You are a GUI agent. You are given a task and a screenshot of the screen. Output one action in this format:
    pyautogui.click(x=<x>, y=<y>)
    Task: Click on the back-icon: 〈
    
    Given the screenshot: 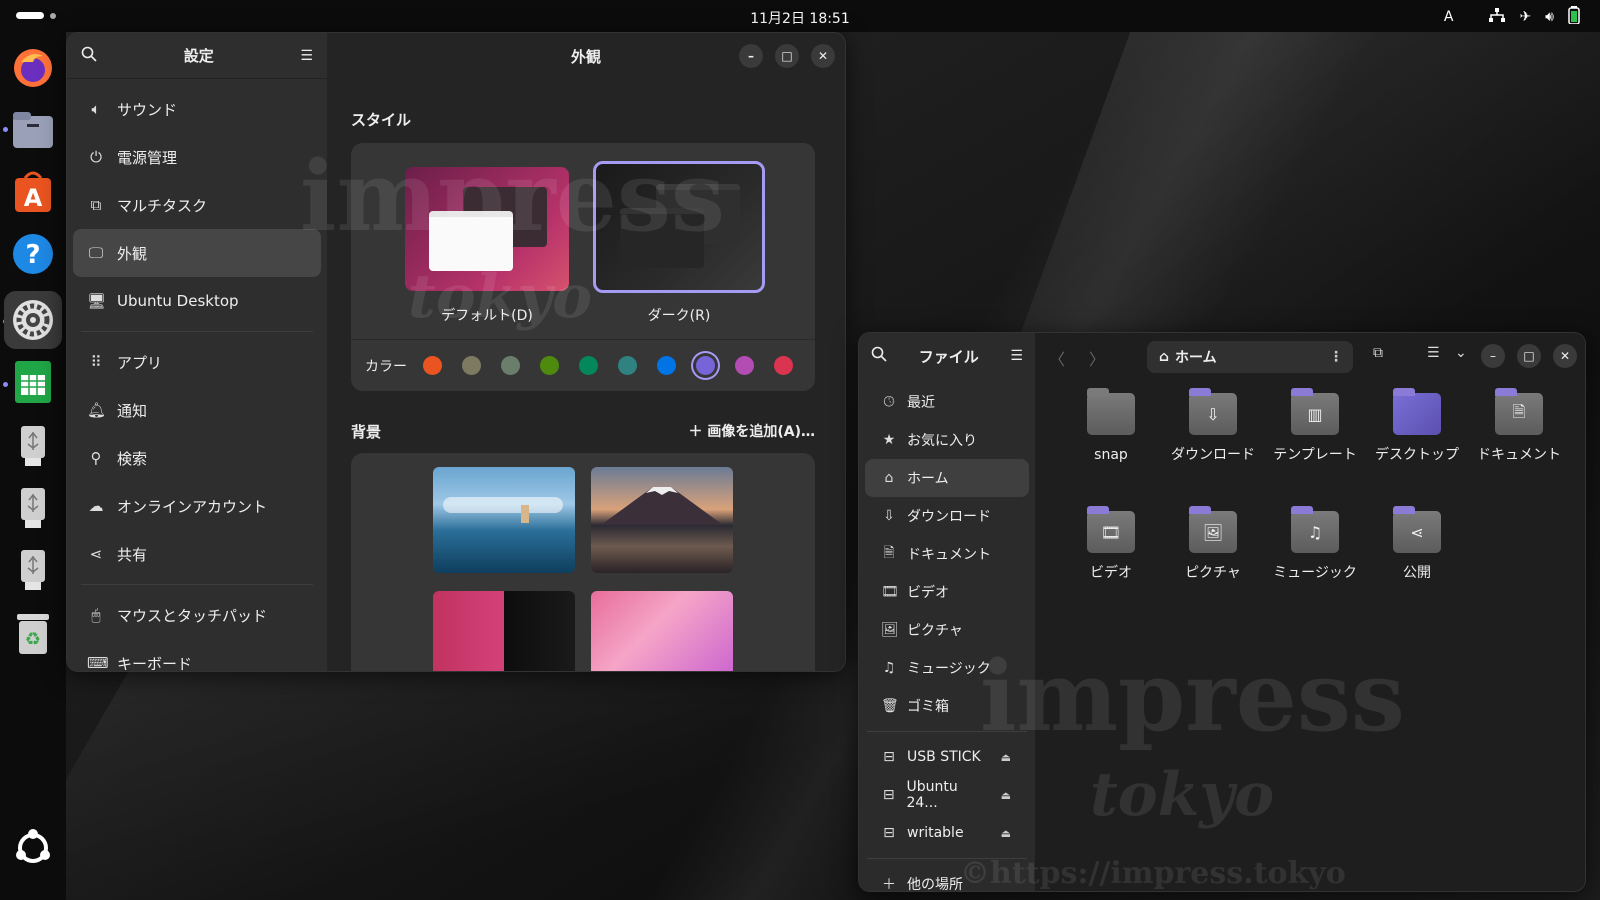 What is the action you would take?
    pyautogui.click(x=1057, y=358)
    